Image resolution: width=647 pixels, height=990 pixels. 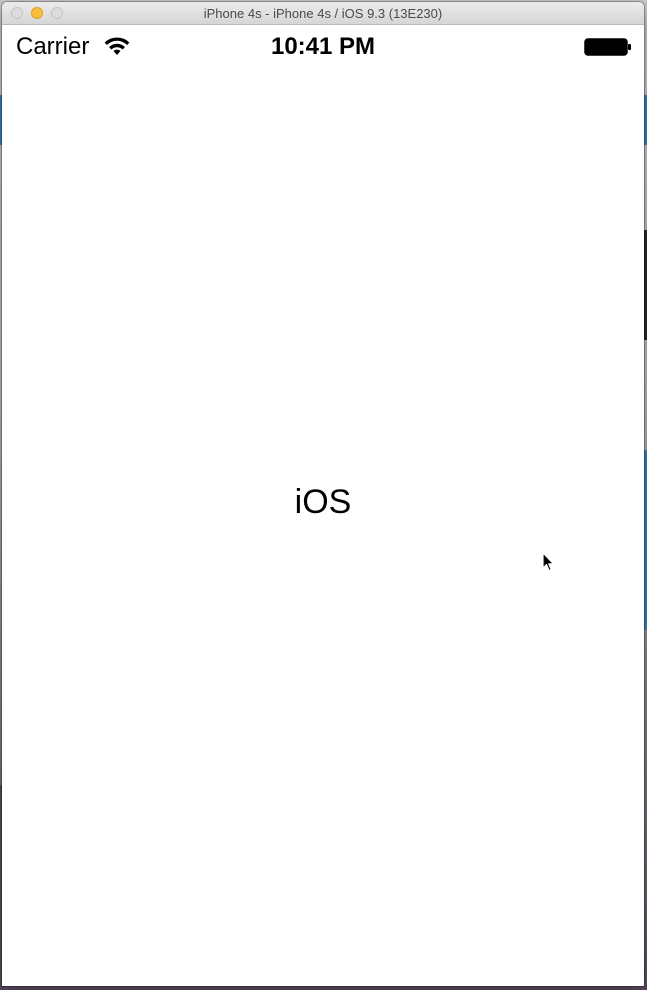 I want to click on main-label: iOS, so click(x=323, y=502).